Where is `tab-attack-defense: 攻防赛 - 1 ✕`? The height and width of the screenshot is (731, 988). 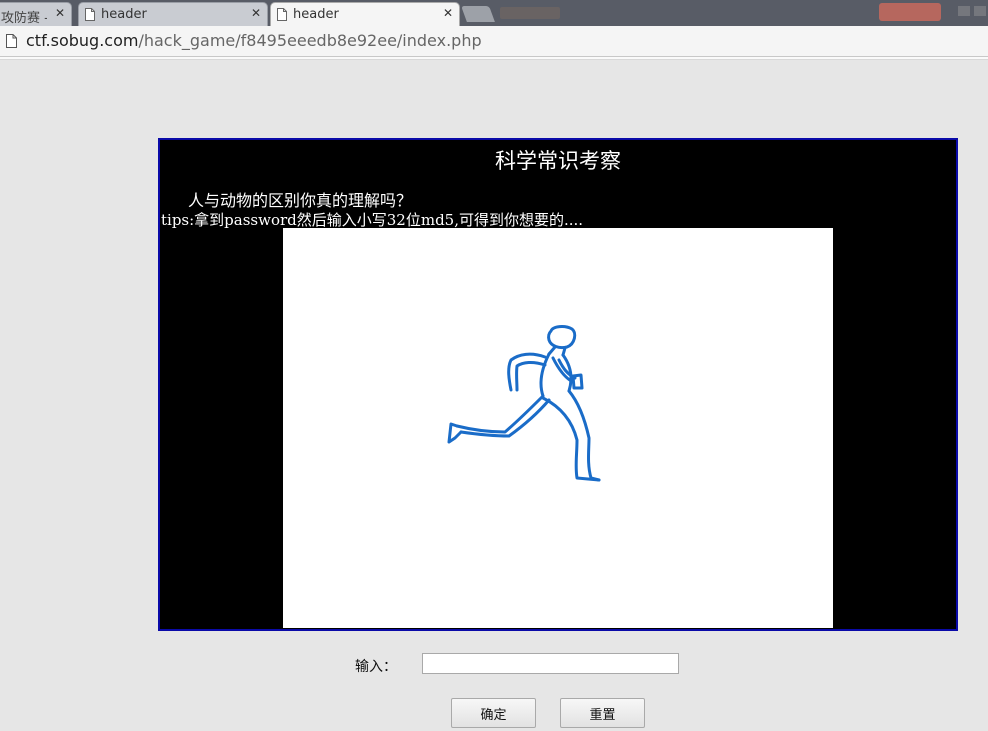 tab-attack-defense: 攻防赛 - 1 ✕ is located at coordinates (36, 14).